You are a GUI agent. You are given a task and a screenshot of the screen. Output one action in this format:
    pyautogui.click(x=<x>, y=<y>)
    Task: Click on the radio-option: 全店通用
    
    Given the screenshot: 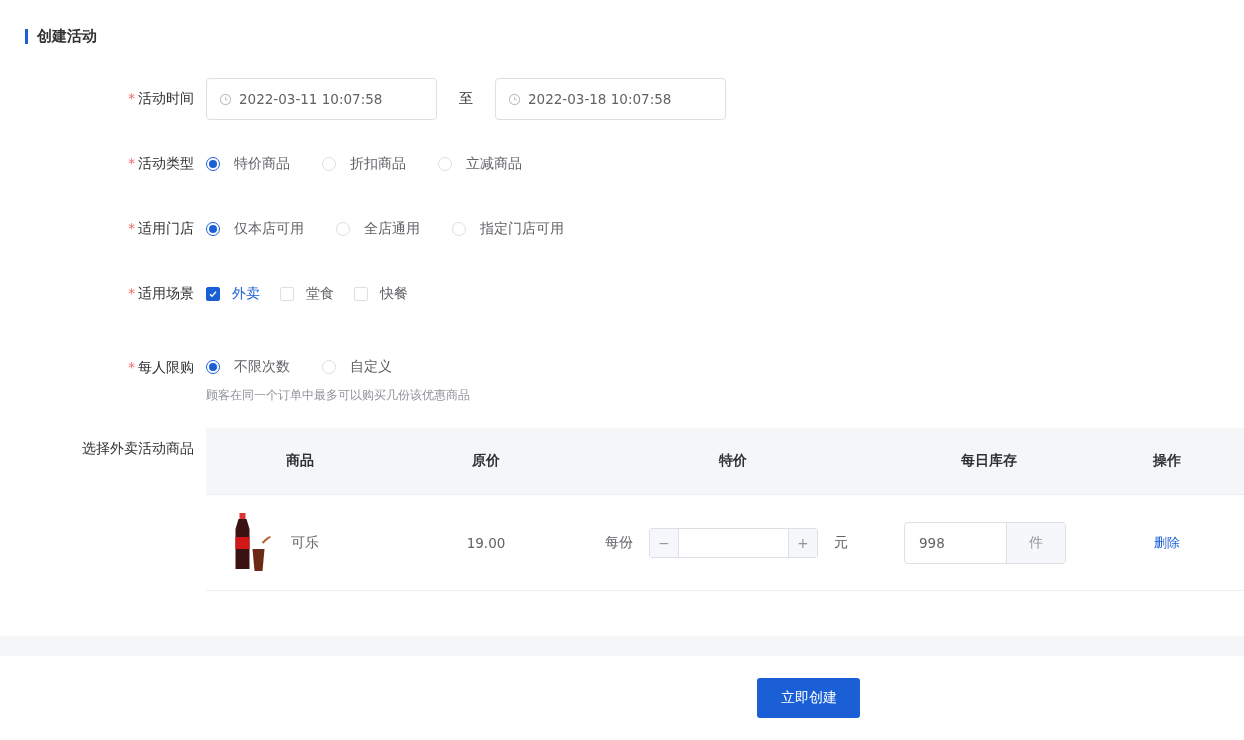 What is the action you would take?
    pyautogui.click(x=378, y=229)
    